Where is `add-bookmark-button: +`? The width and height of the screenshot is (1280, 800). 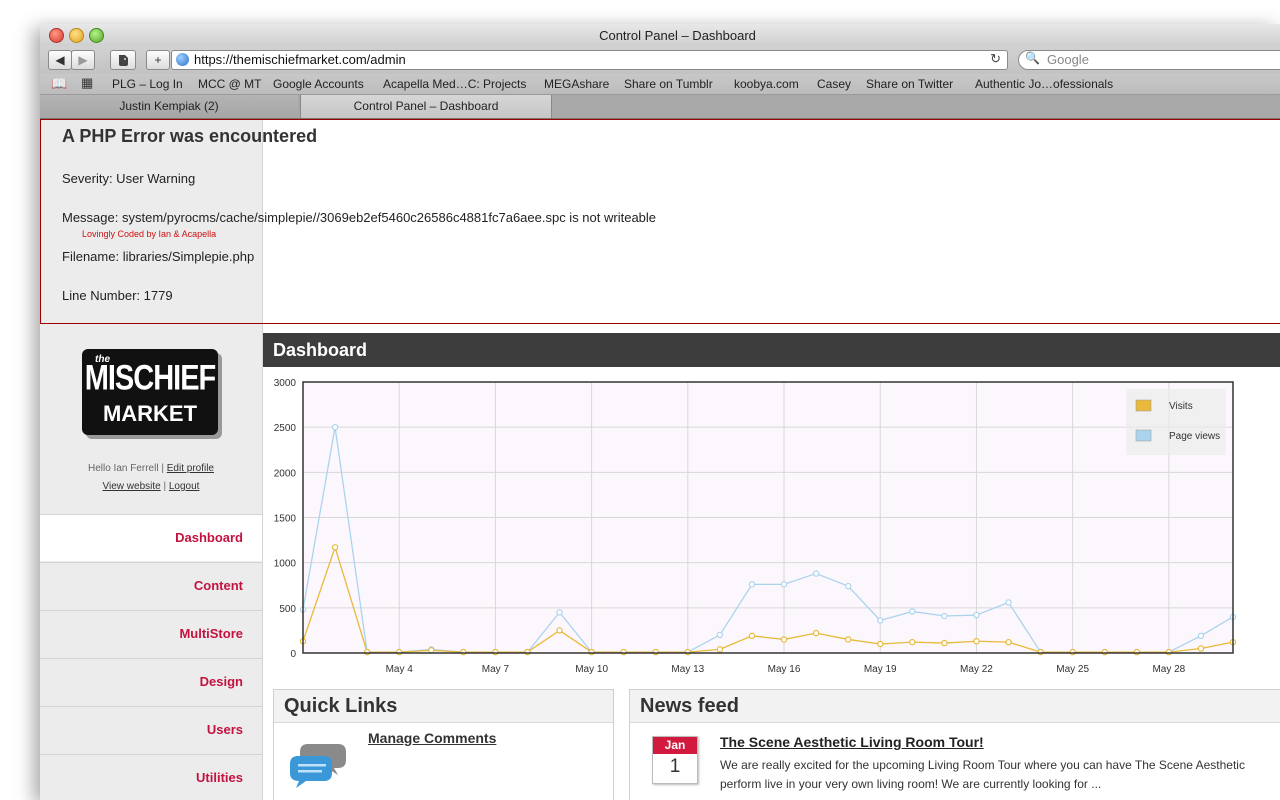
add-bookmark-button: + is located at coordinates (158, 60).